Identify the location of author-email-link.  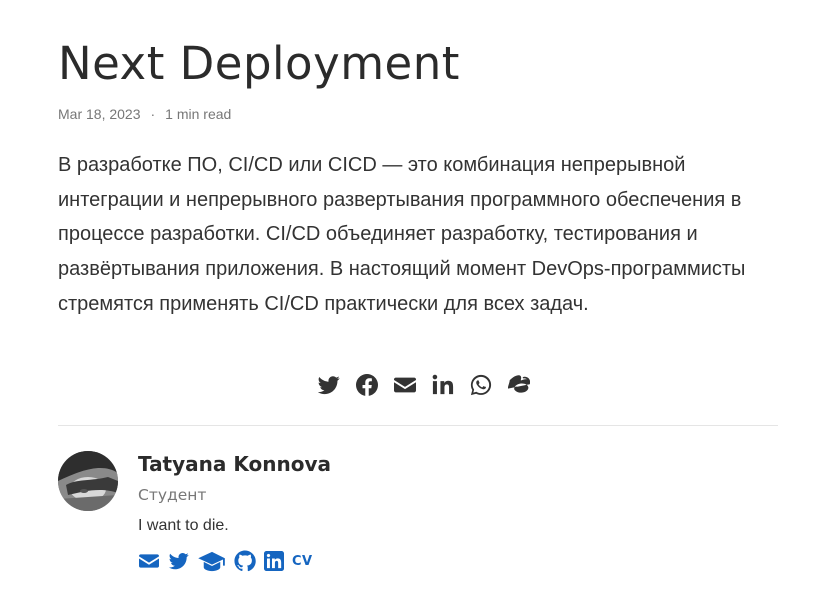
(149, 561).